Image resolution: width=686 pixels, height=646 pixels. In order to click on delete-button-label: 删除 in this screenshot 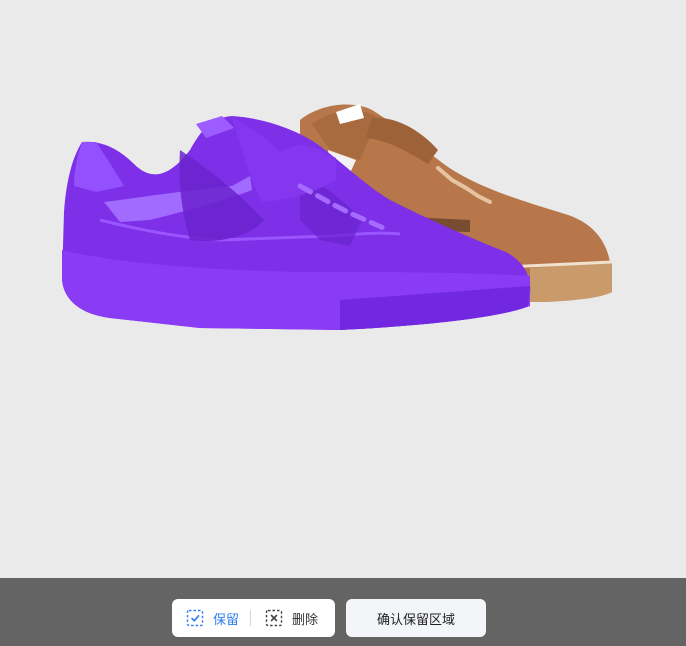, I will do `click(305, 620)`.